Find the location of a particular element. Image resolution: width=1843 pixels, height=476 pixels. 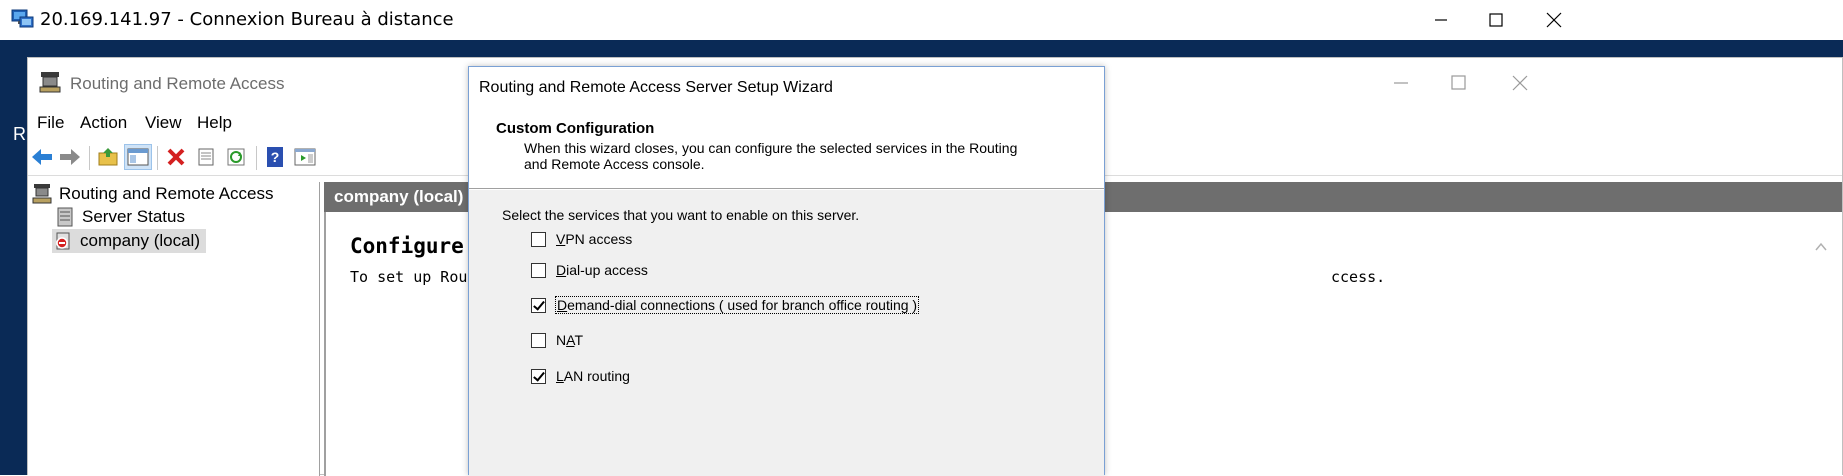

console-minimize-button is located at coordinates (1401, 83).